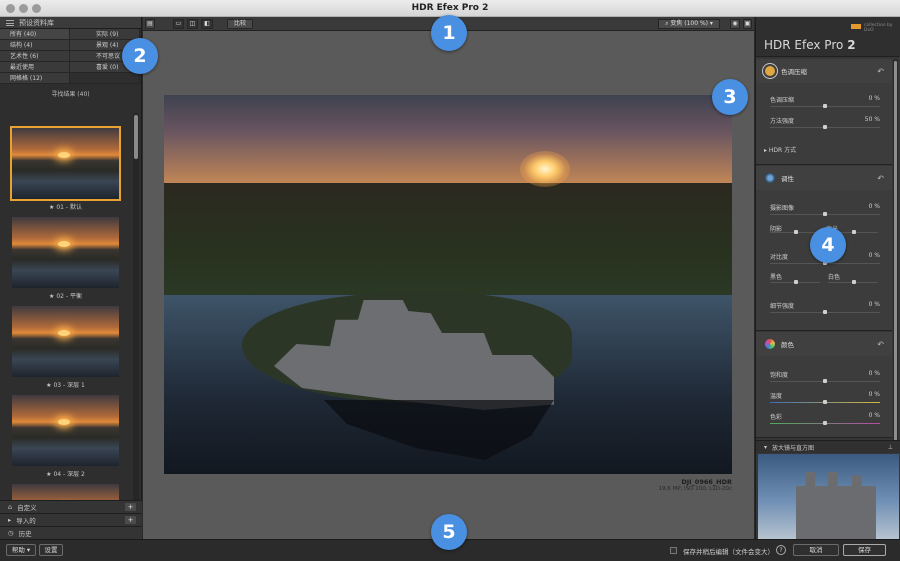 The height and width of the screenshot is (561, 900). I want to click on add-custom-preset-button: +, so click(130, 507).